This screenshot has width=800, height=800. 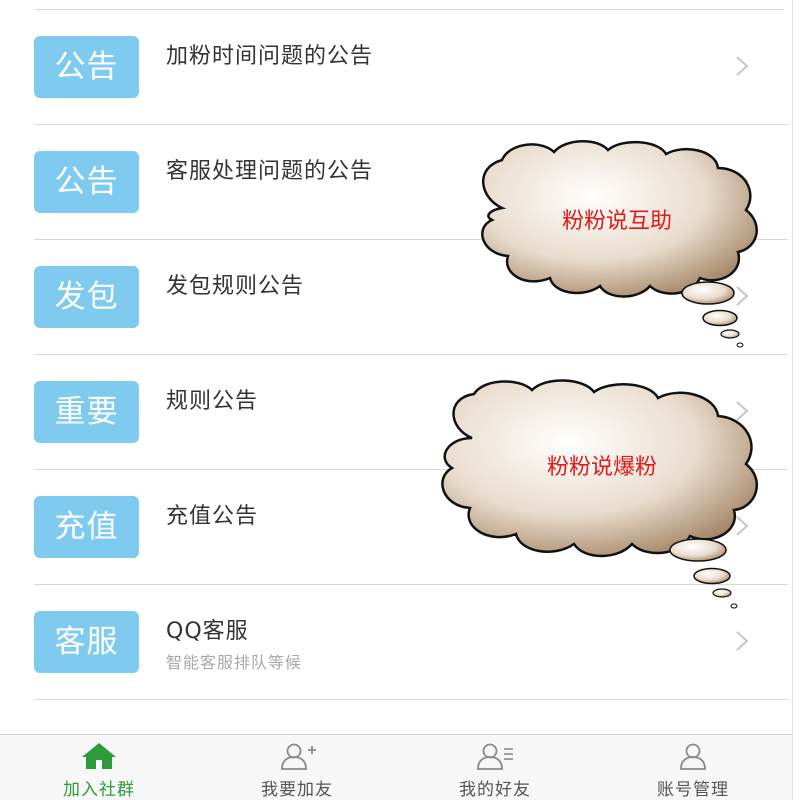 What do you see at coordinates (86, 412) in the screenshot?
I see `item-badge: 重要` at bounding box center [86, 412].